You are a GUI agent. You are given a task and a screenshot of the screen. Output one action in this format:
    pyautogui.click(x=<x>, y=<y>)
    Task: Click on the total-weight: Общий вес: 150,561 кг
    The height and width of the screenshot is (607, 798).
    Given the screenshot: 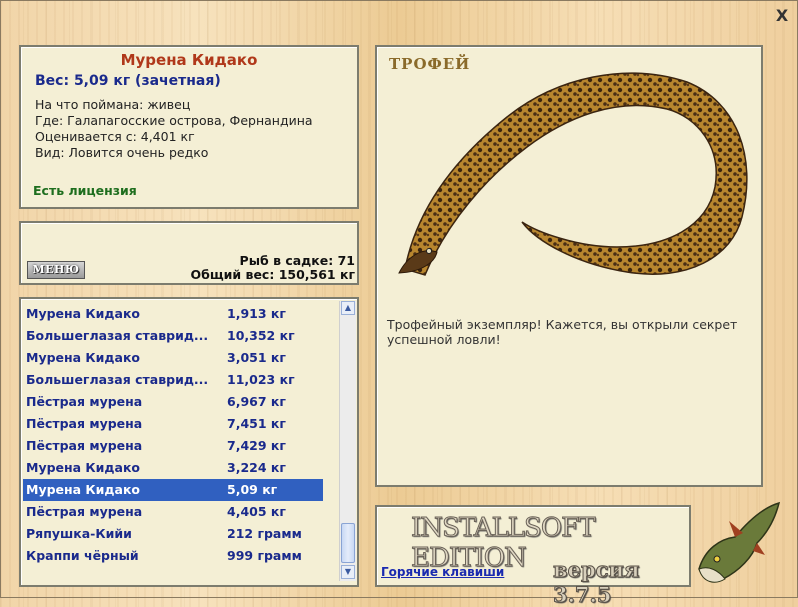 What is the action you would take?
    pyautogui.click(x=273, y=274)
    